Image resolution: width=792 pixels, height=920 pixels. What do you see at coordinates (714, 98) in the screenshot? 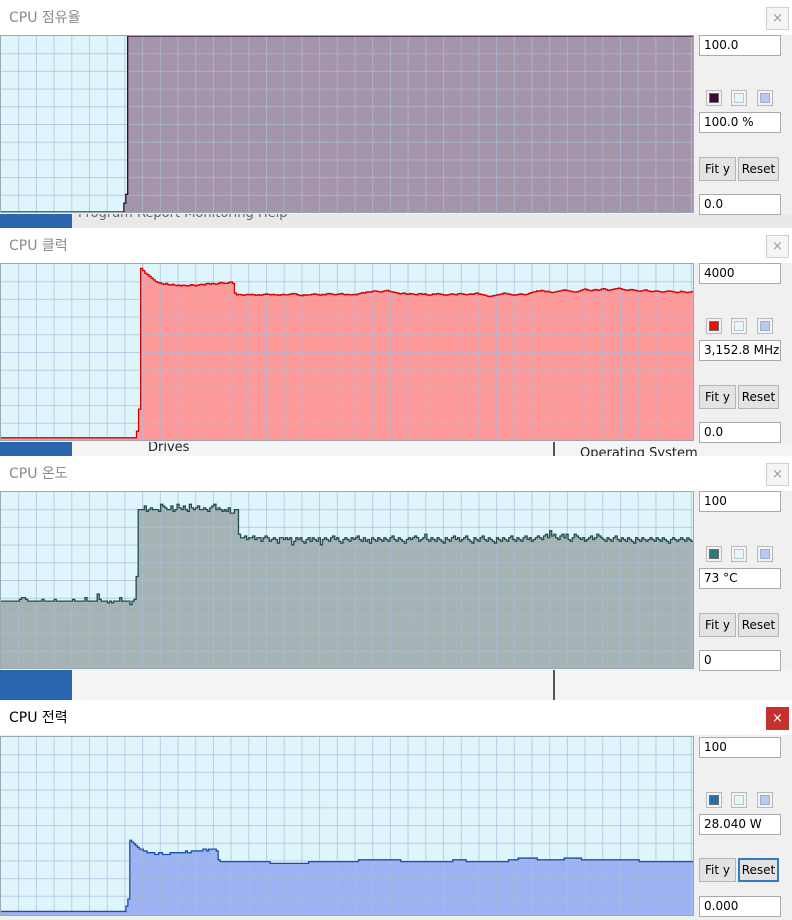
I see `usage-series-color-swatch` at bounding box center [714, 98].